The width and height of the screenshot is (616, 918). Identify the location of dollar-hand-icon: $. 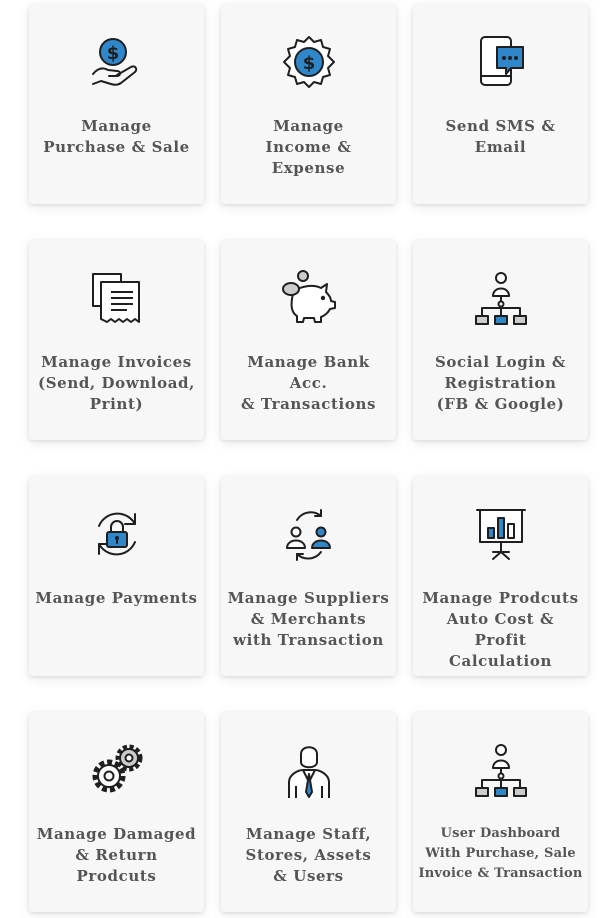
(117, 62).